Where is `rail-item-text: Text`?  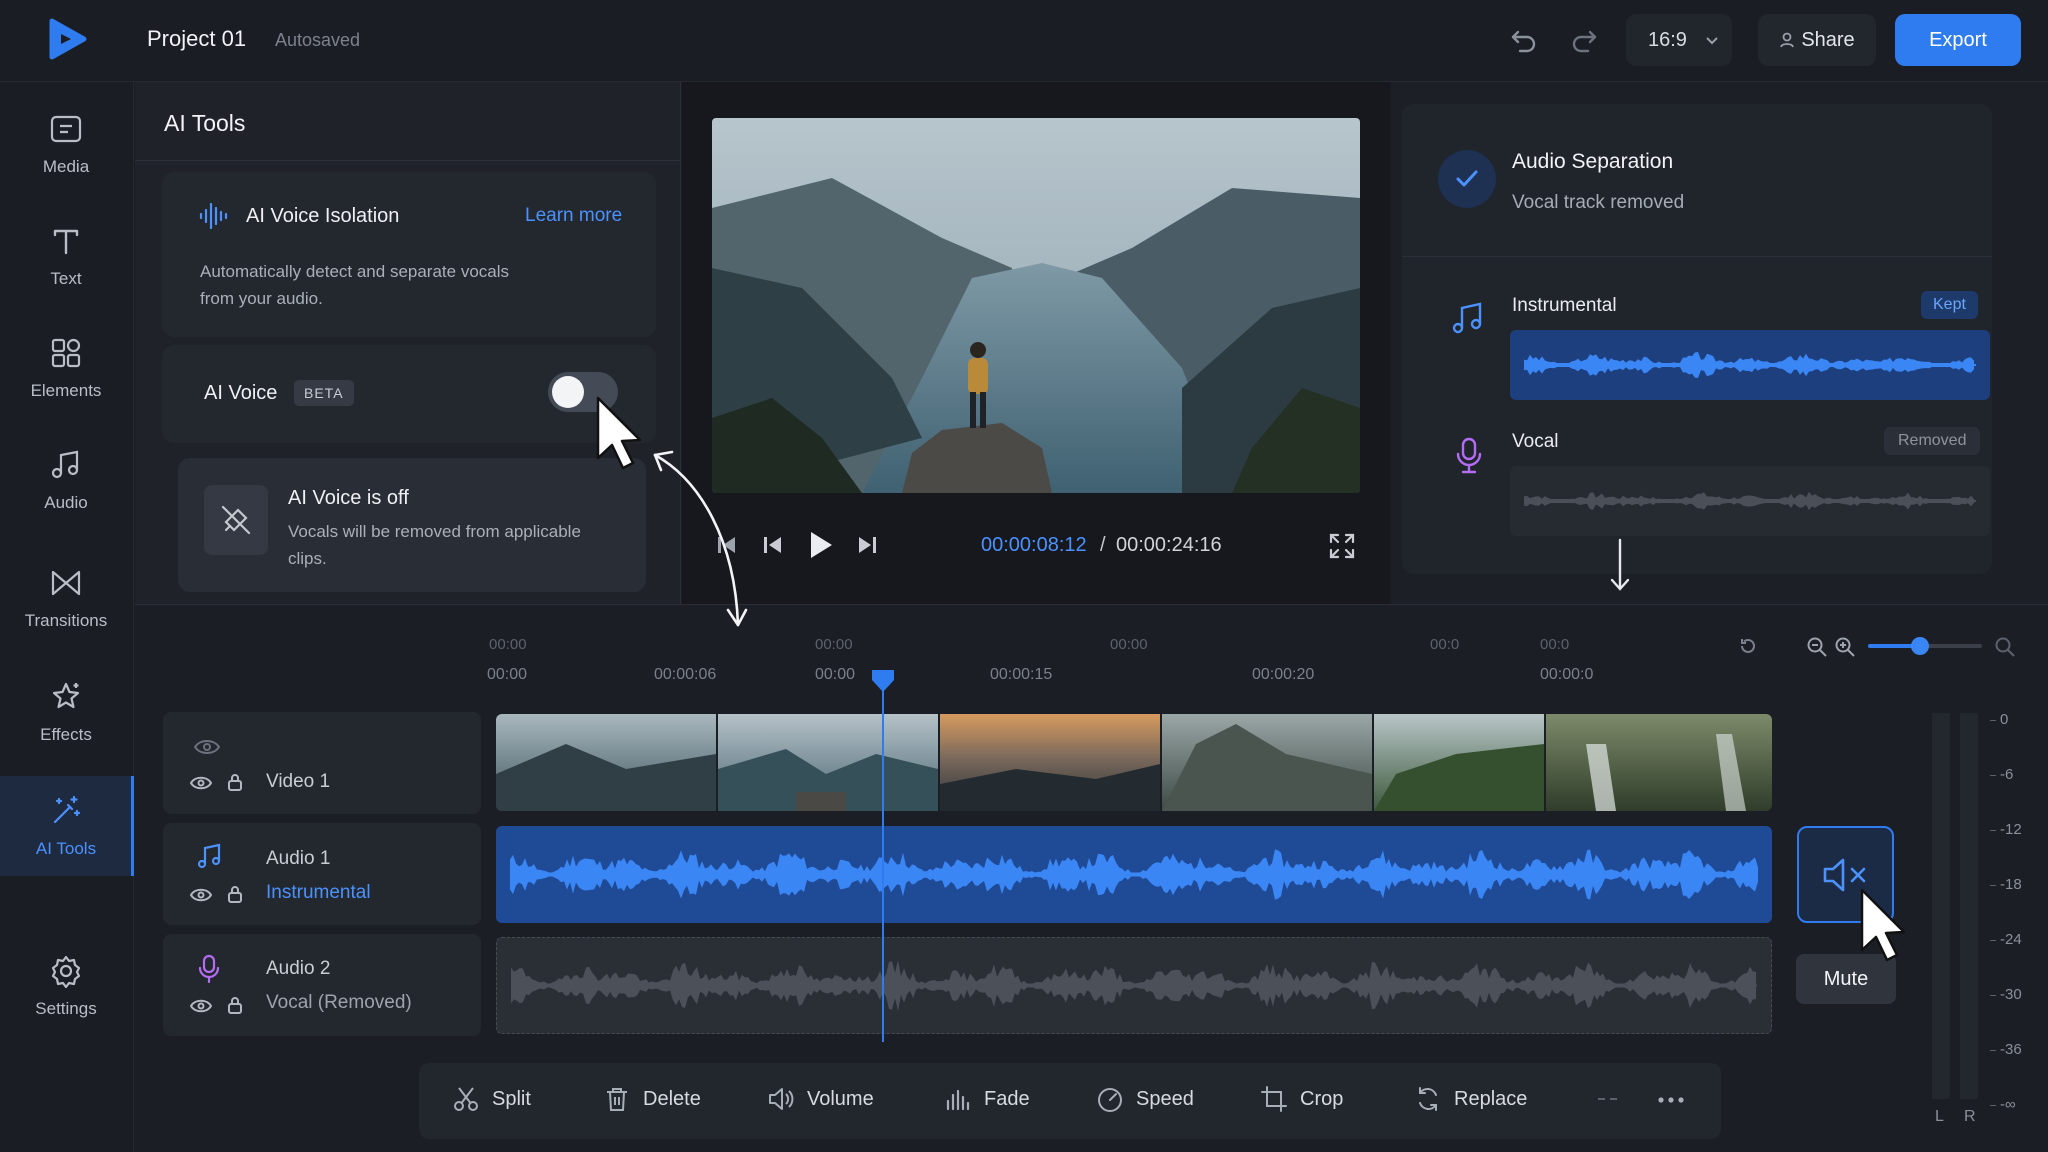
rail-item-text: Text is located at coordinates (66, 256).